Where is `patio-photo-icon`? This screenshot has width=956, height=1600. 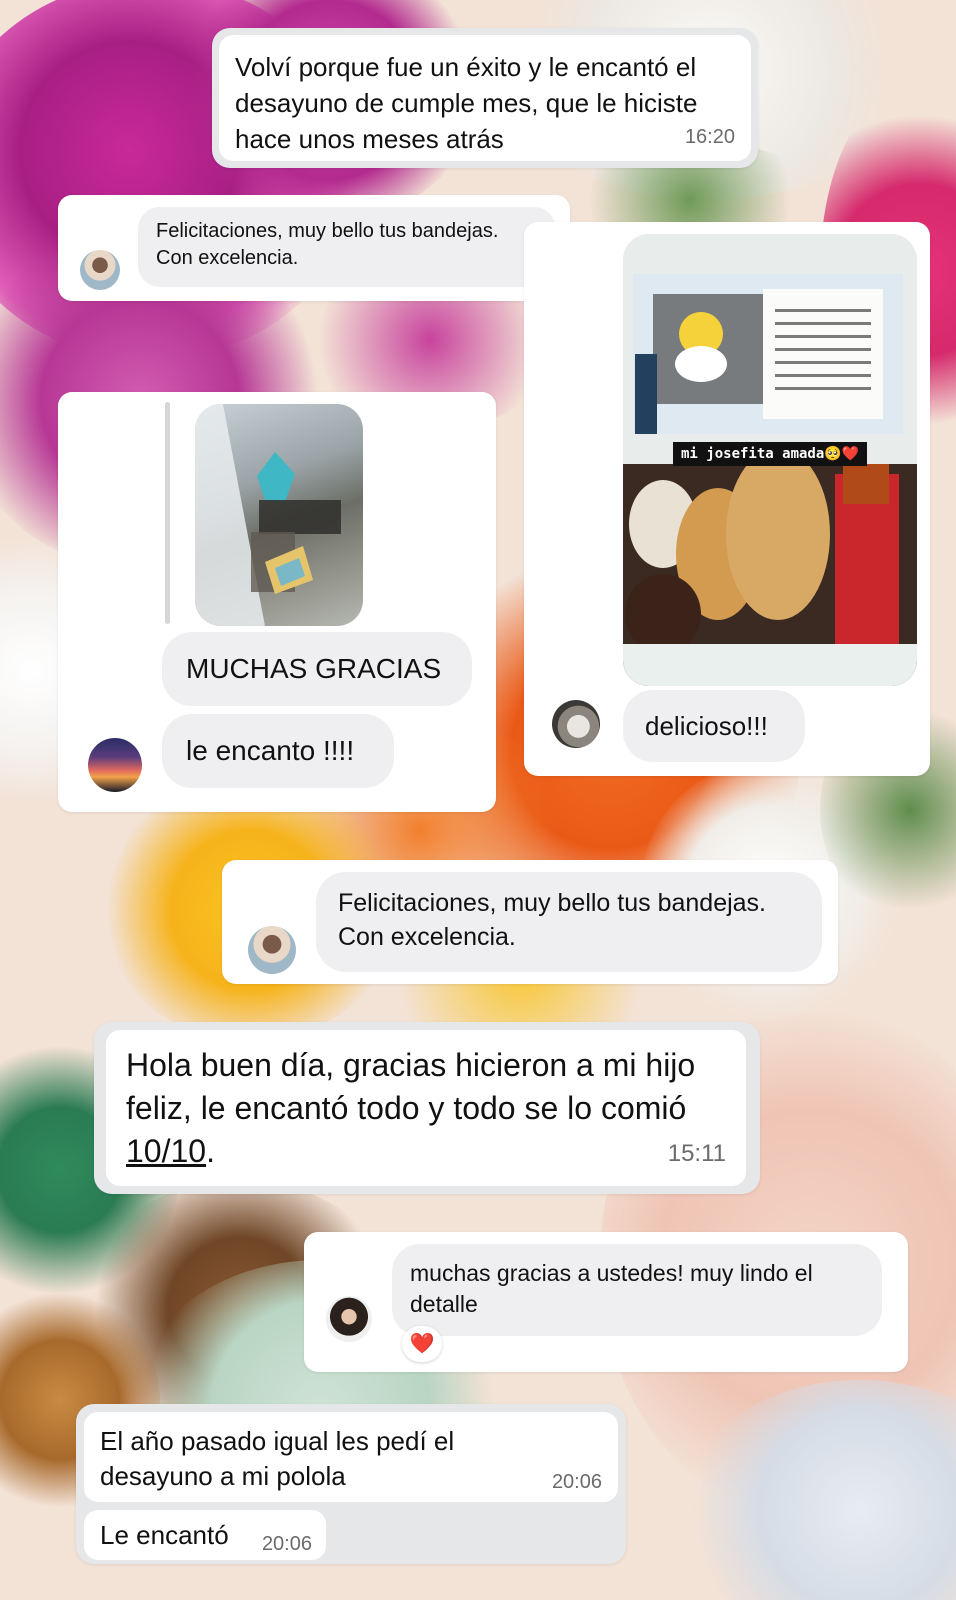
patio-photo-icon is located at coordinates (268, 515).